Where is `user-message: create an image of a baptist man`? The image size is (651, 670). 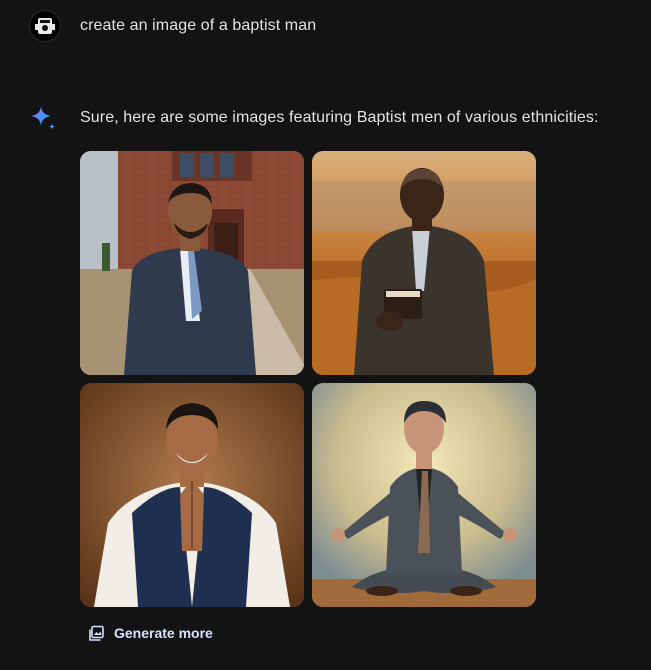 user-message: create an image of a baptist man is located at coordinates (172, 26).